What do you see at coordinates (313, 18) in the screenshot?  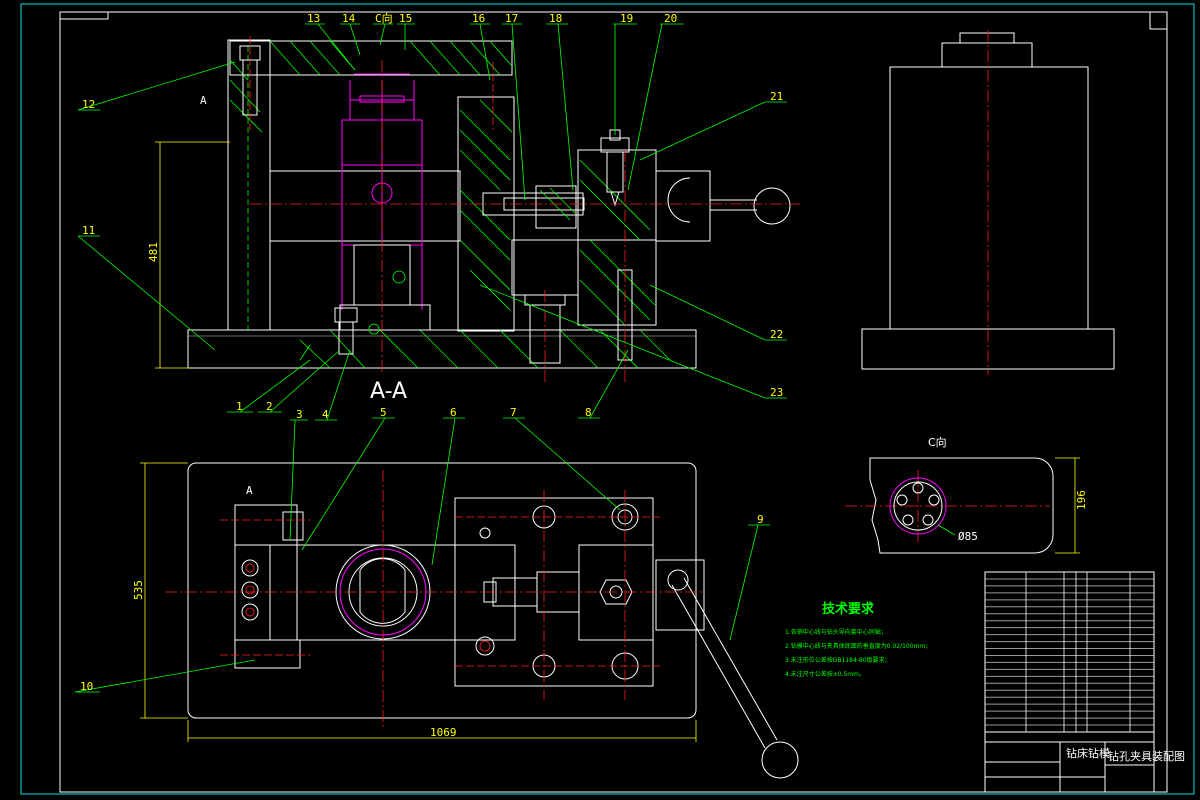 I see `callout-13: 13` at bounding box center [313, 18].